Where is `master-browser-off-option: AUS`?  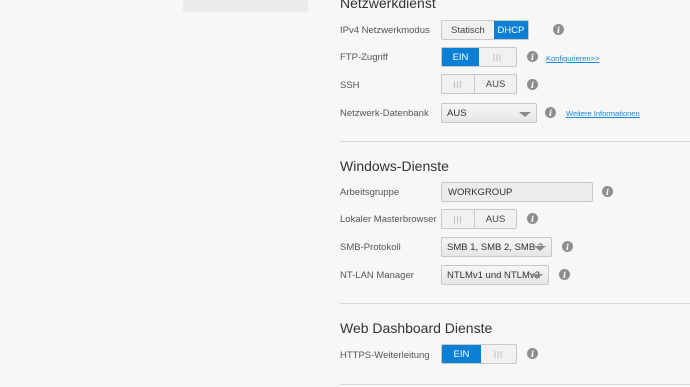 master-browser-off-option: AUS is located at coordinates (495, 219).